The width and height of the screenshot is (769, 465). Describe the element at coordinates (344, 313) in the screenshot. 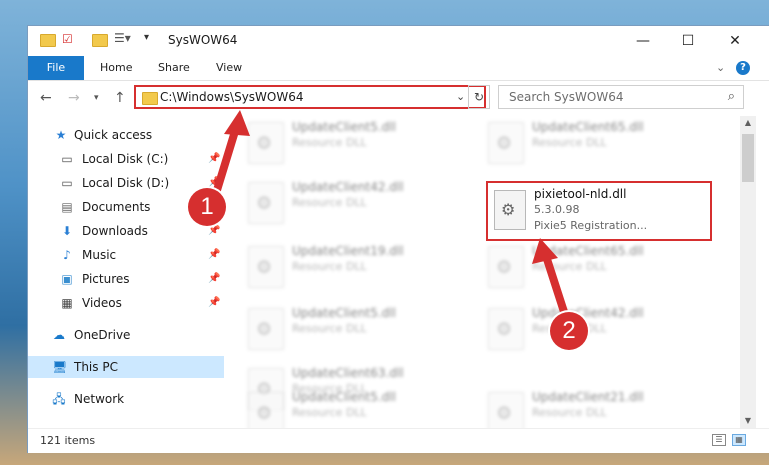

I see `file-name: UpdateClient5.dll` at that location.